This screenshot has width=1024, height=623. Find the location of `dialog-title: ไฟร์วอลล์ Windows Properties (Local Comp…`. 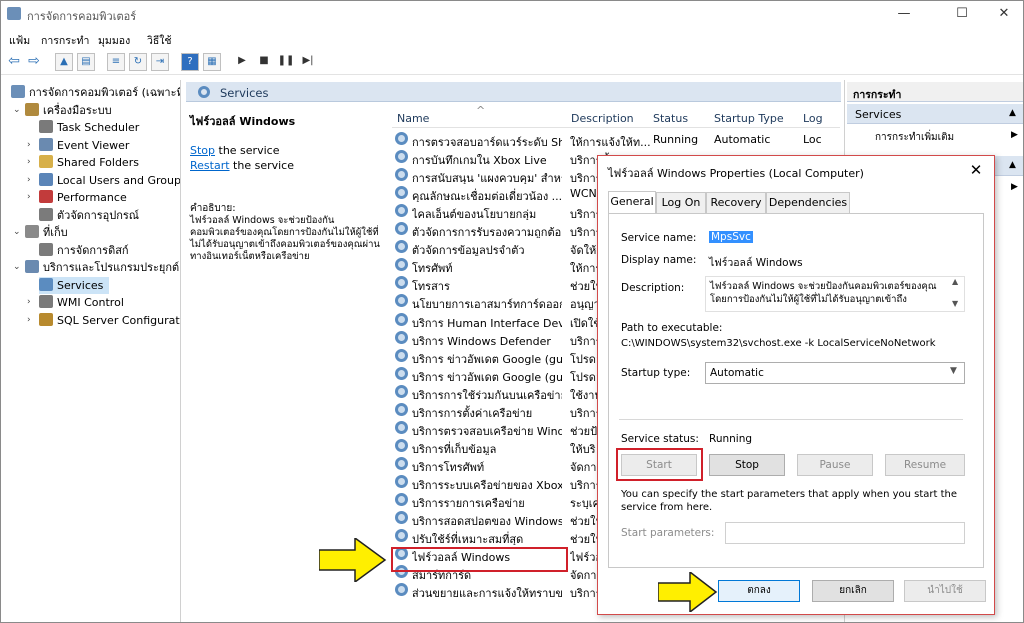

dialog-title: ไฟร์วอลล์ Windows Properties (Local Comp… is located at coordinates (736, 173).